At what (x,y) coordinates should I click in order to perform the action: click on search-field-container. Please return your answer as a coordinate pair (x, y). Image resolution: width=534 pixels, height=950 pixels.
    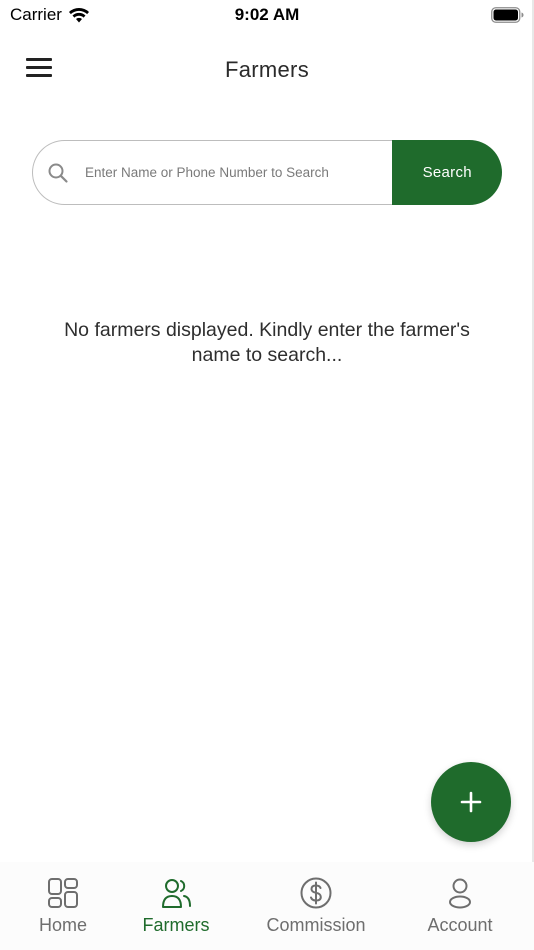
    Looking at the image, I should click on (212, 172).